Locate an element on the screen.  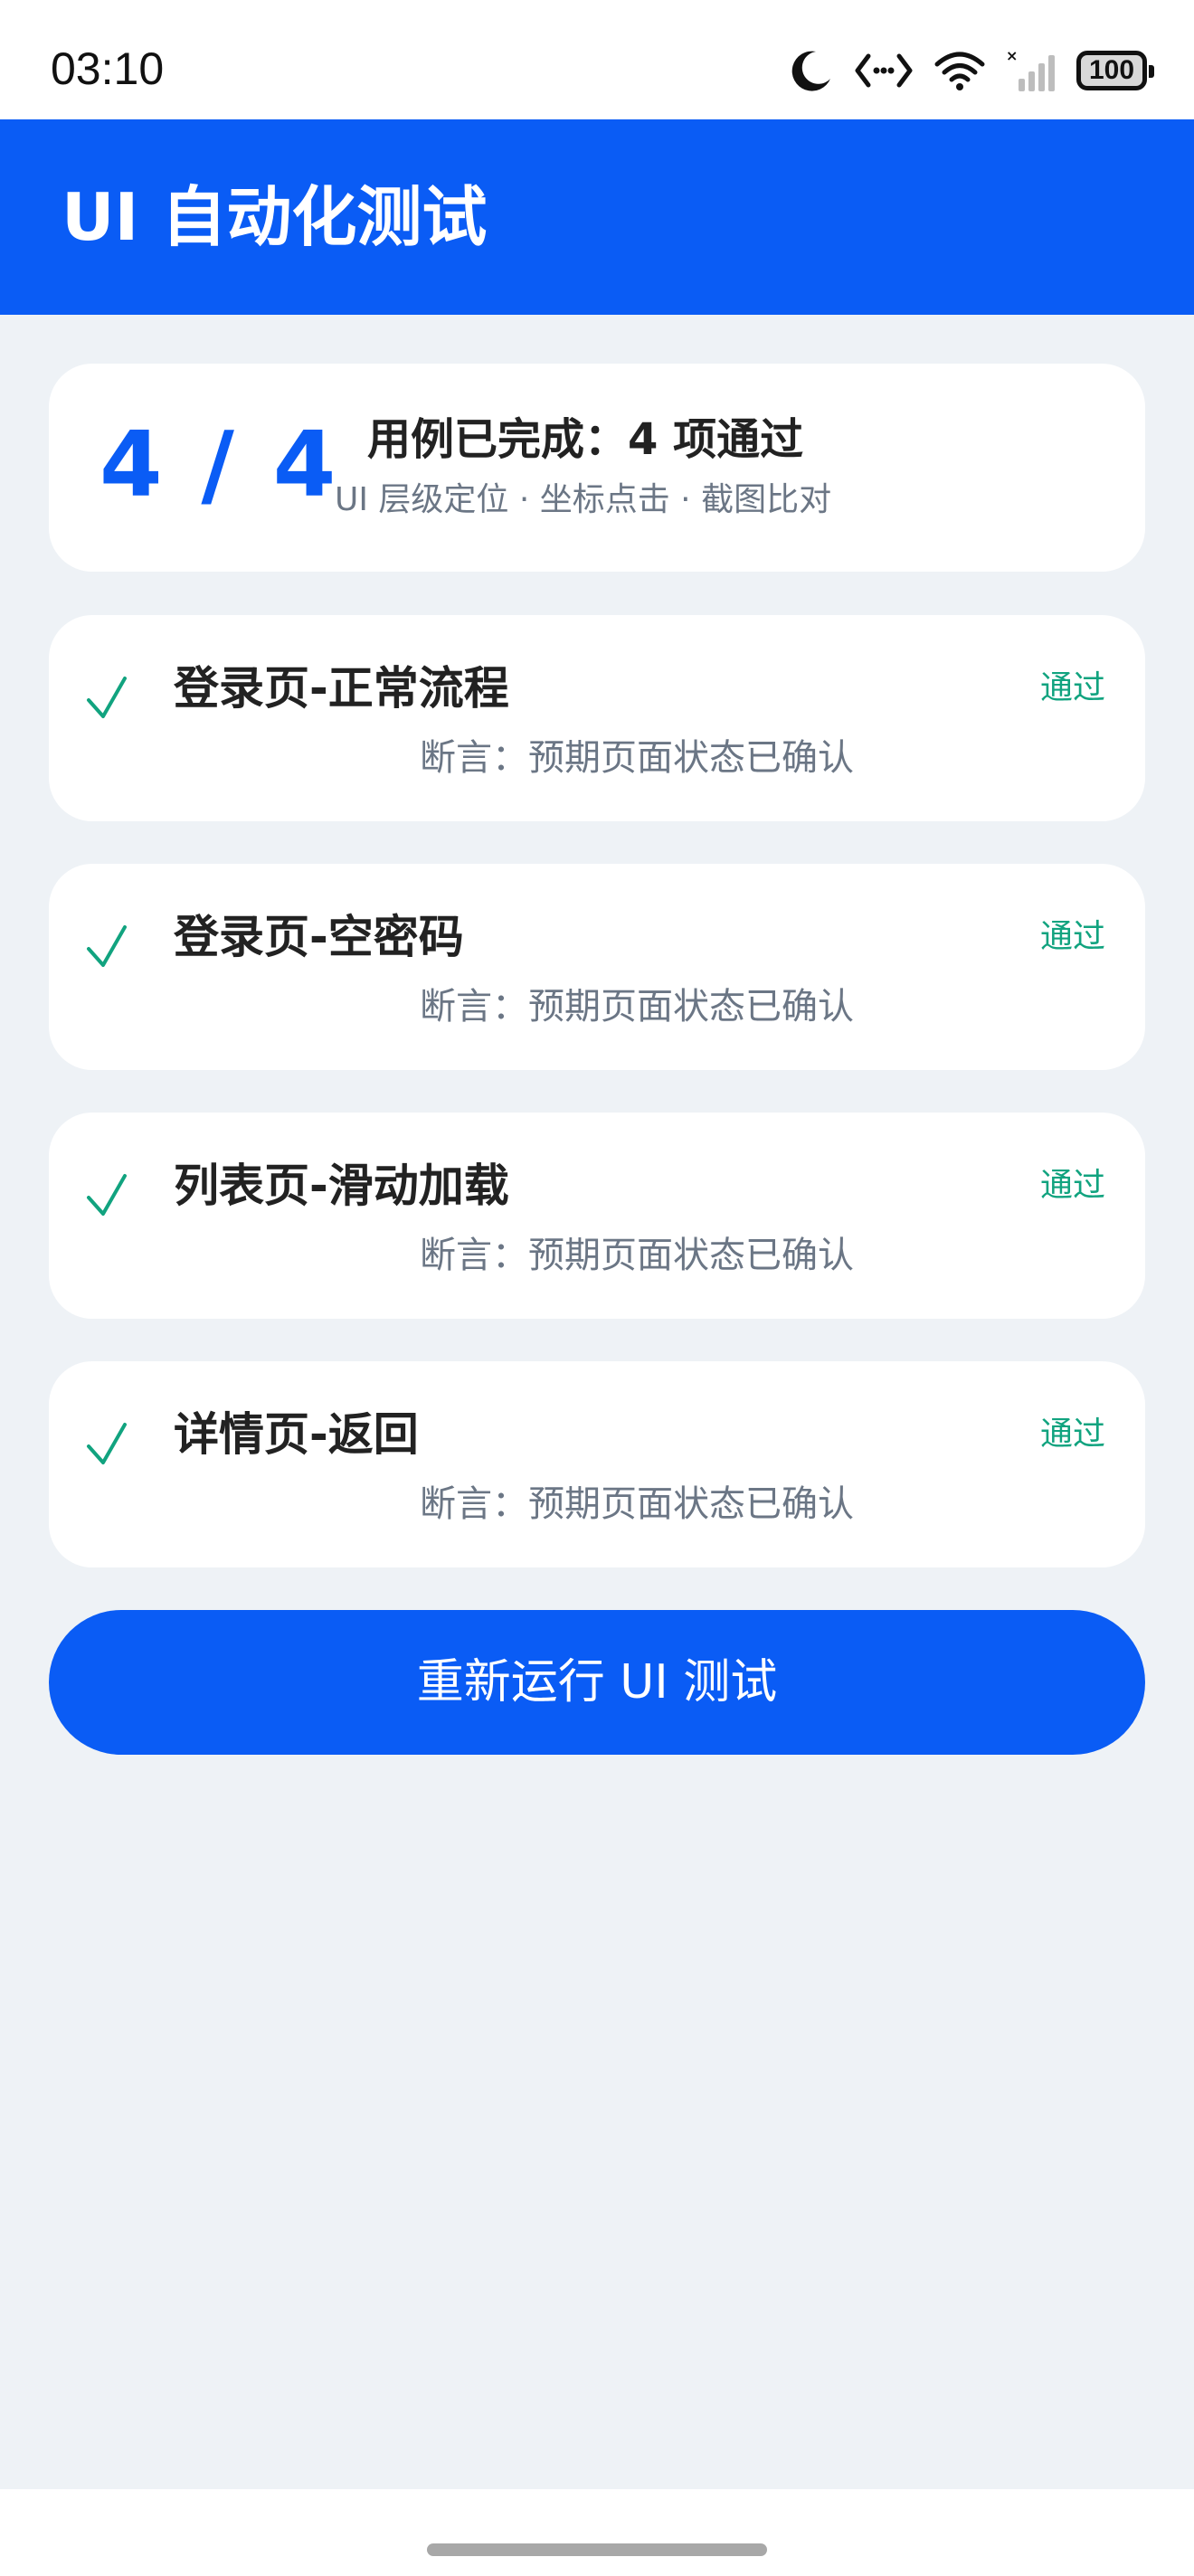
test-case-card: 登录页-空密码 断言：预期页面状态已确认 通过 is located at coordinates (597, 967).